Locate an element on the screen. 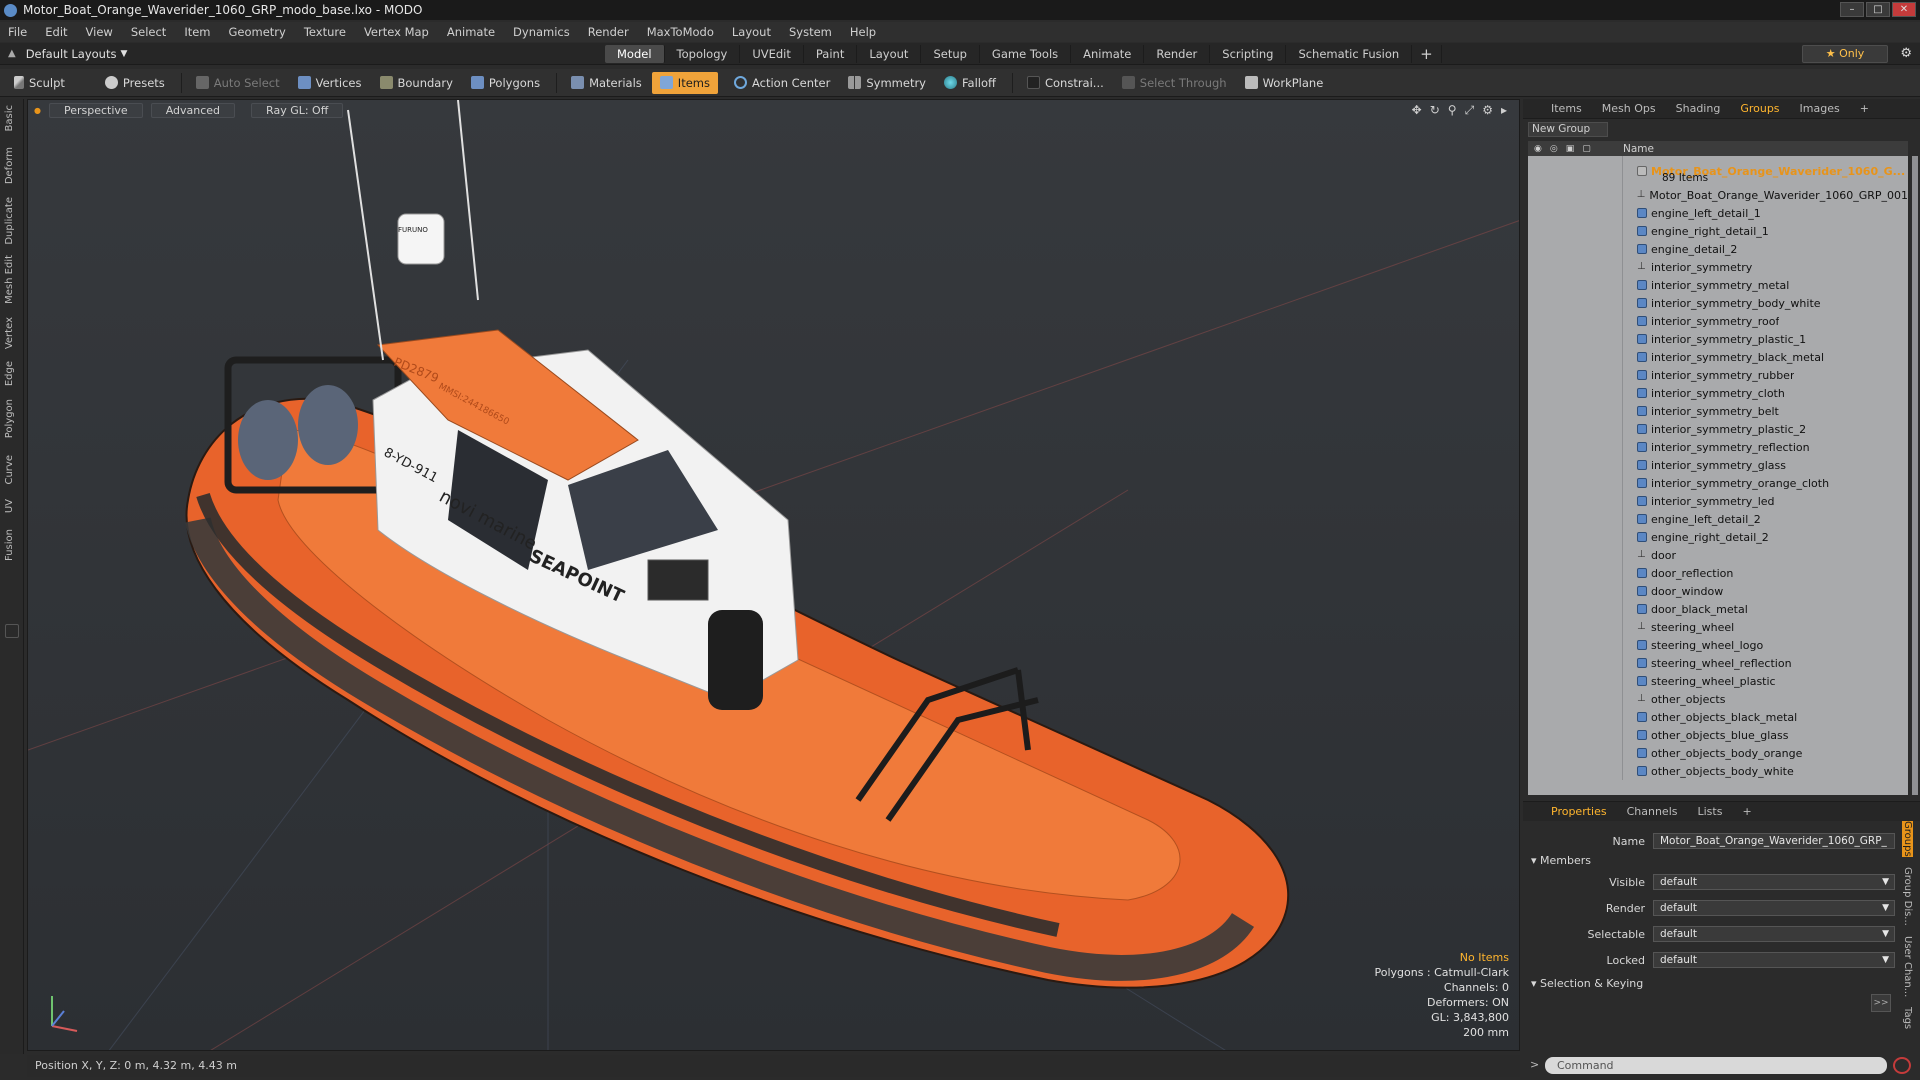  workplane-button: WorkPlane is located at coordinates (1284, 83).